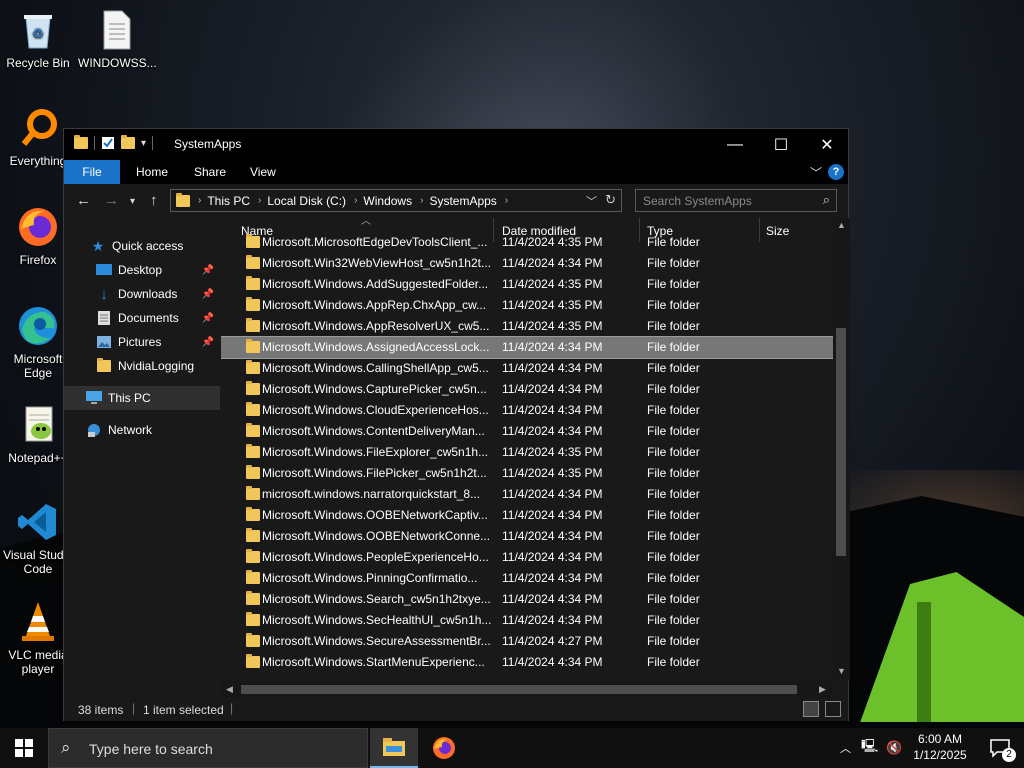 This screenshot has height=768, width=1024. Describe the element at coordinates (456, 144) in the screenshot. I see `title-bar: ▾ SystemApps — ☐ ✕` at that location.